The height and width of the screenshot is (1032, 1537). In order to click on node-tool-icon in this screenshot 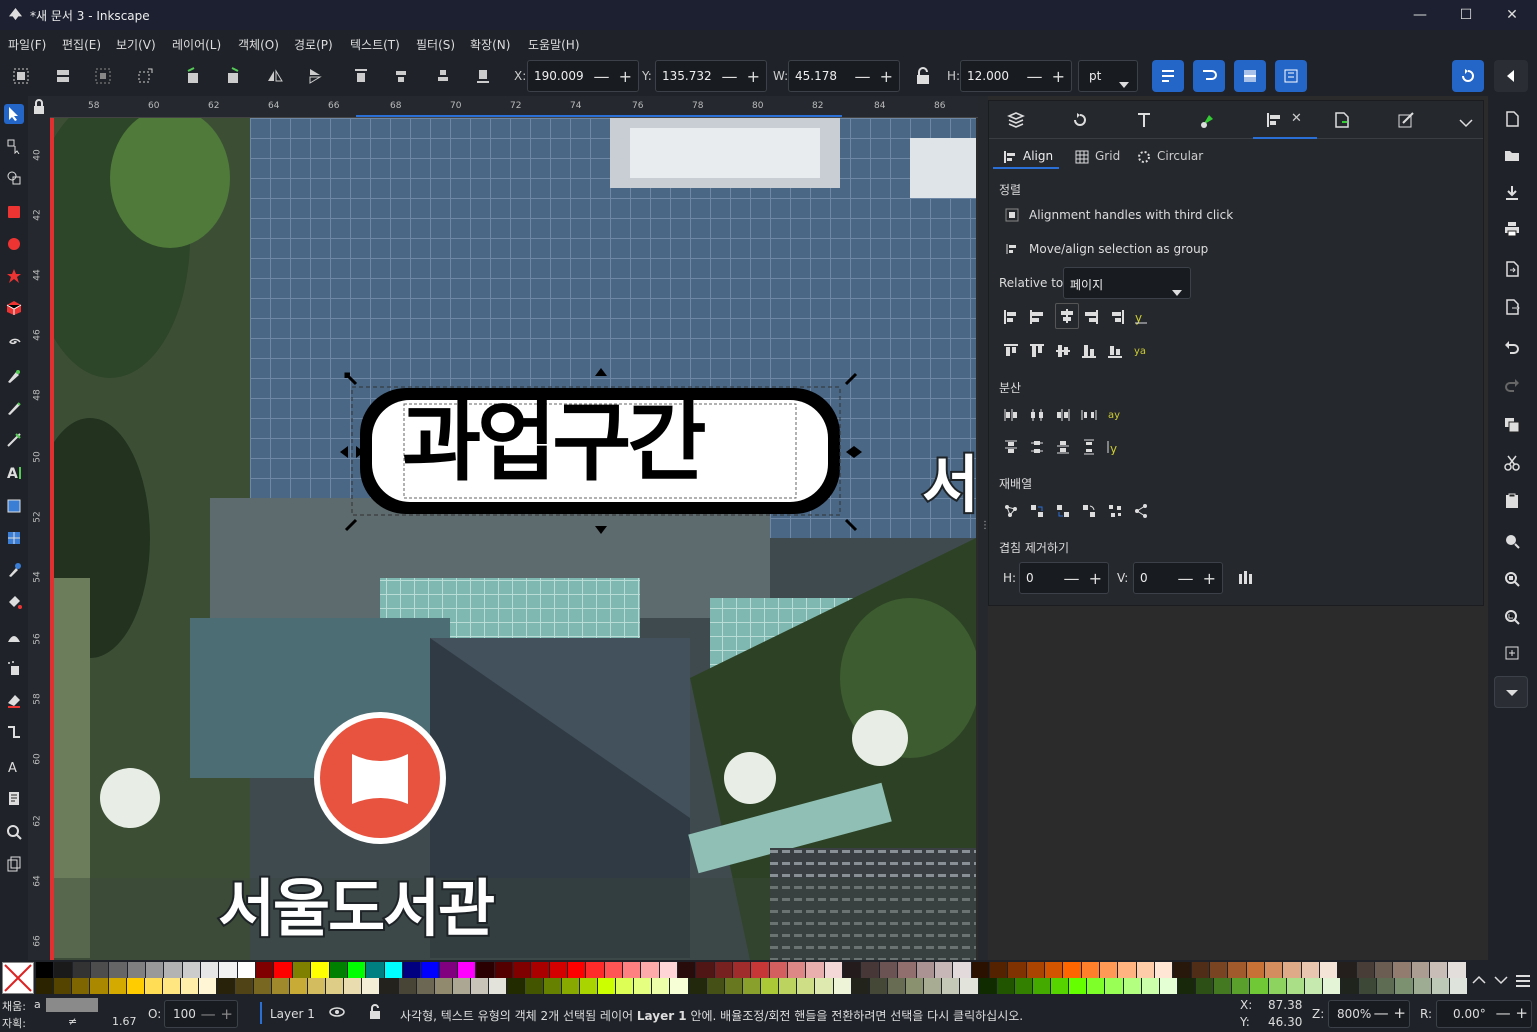, I will do `click(14, 146)`.